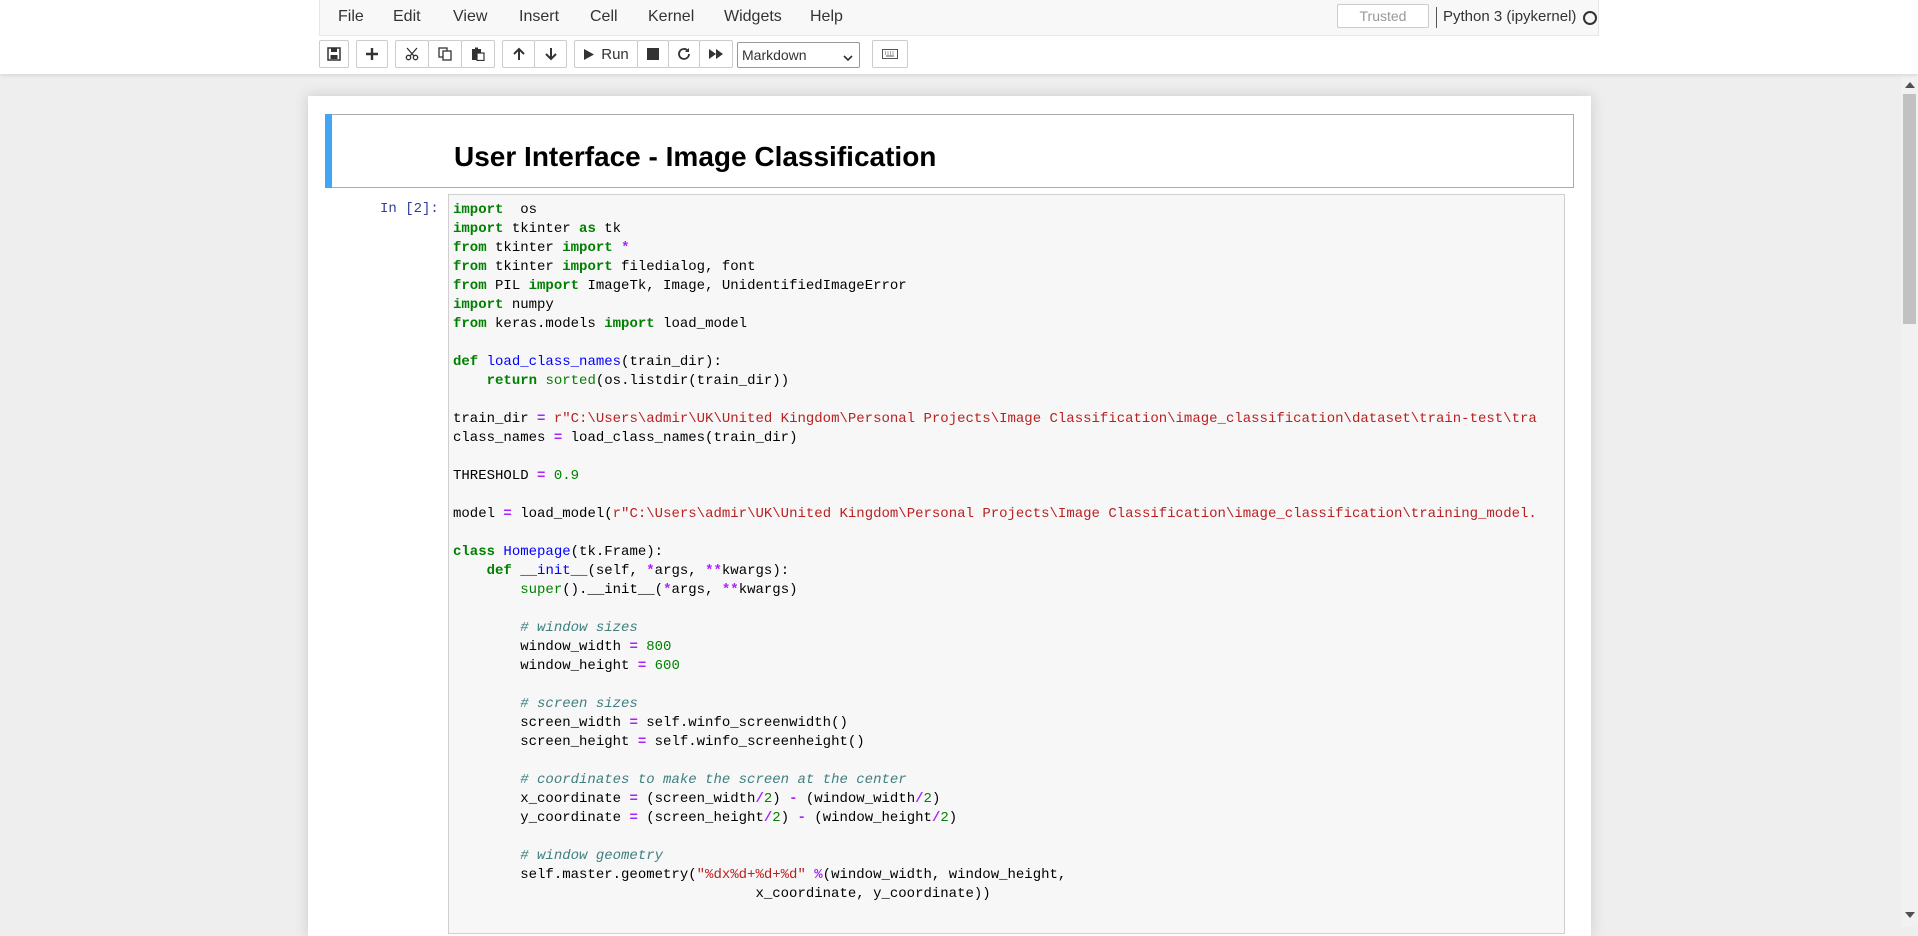  I want to click on menu-insert: Insert, so click(539, 17).